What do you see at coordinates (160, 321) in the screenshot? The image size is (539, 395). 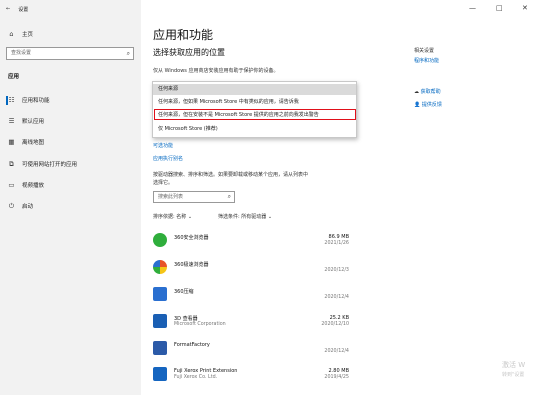 I see `3d-viewer-icon` at bounding box center [160, 321].